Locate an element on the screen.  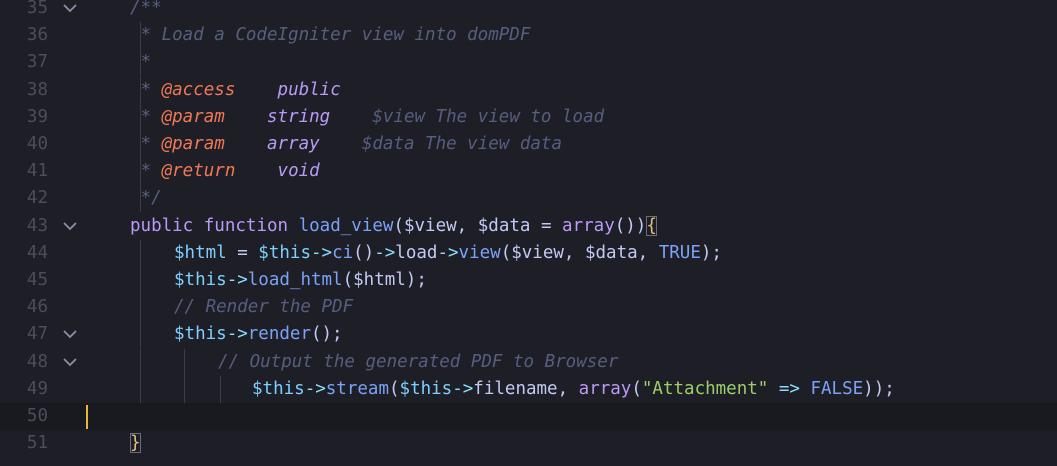
code-line: 35 /** is located at coordinates (528, 11).